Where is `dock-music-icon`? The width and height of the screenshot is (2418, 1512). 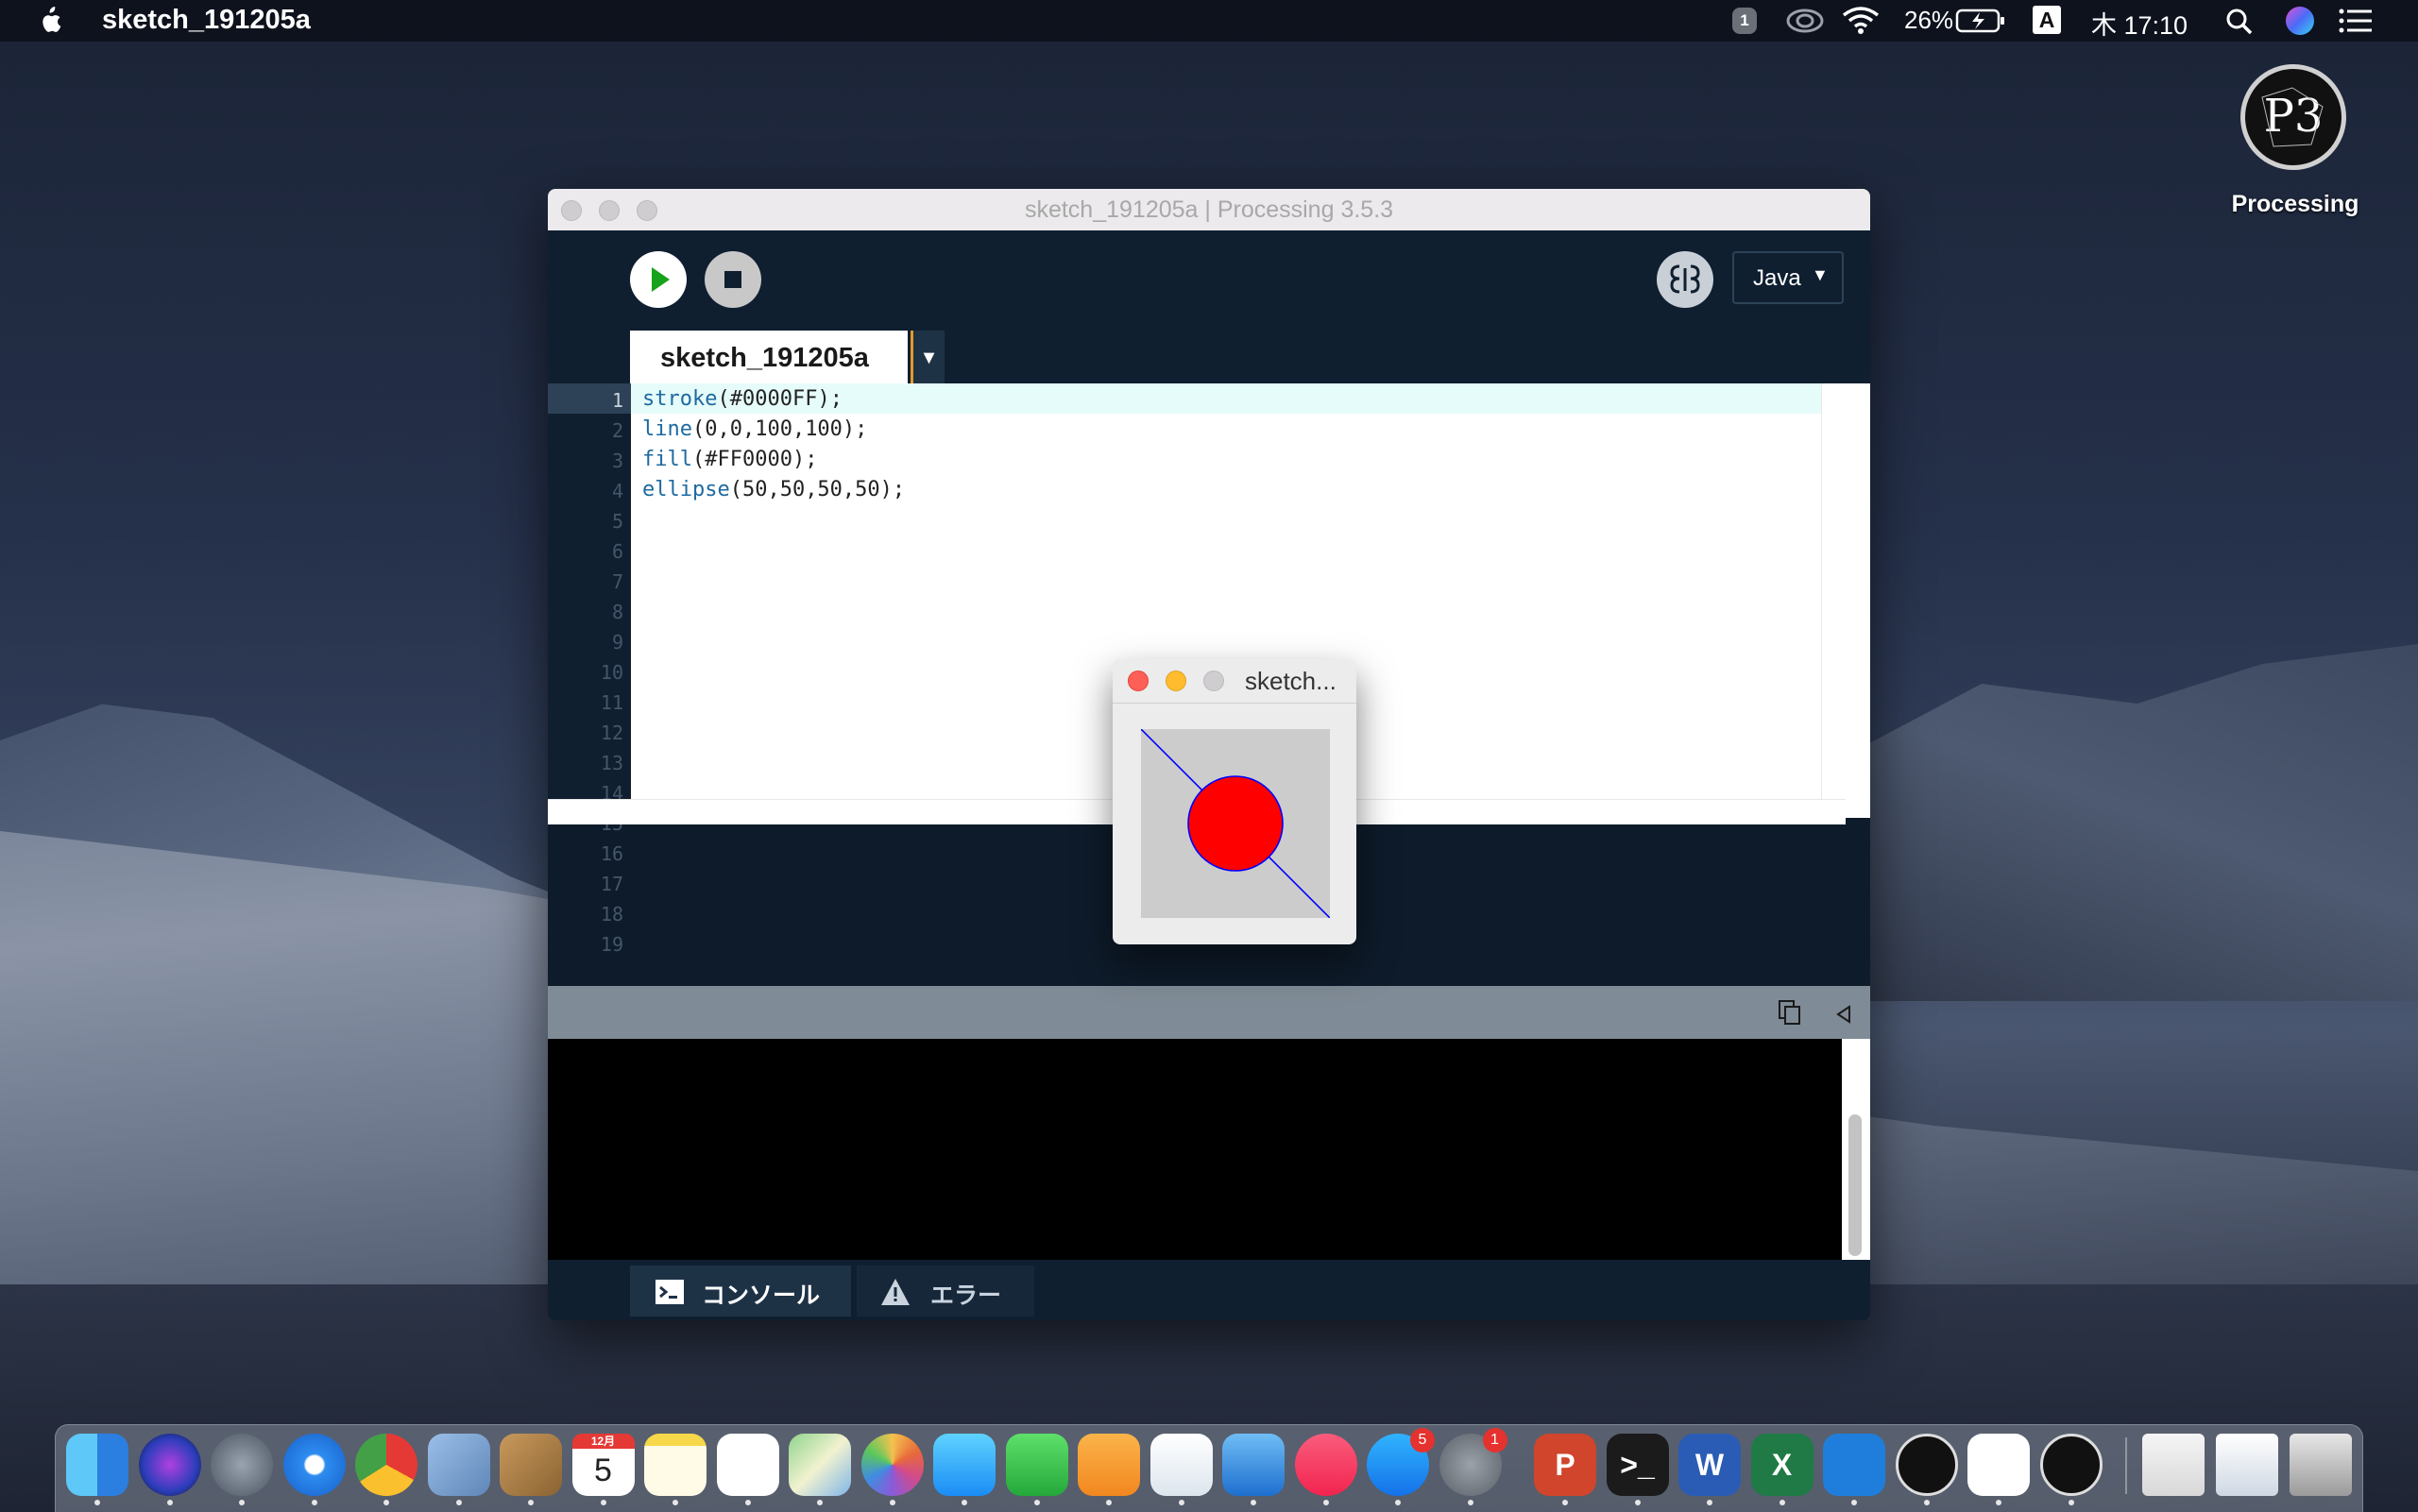 dock-music-icon is located at coordinates (1325, 1465).